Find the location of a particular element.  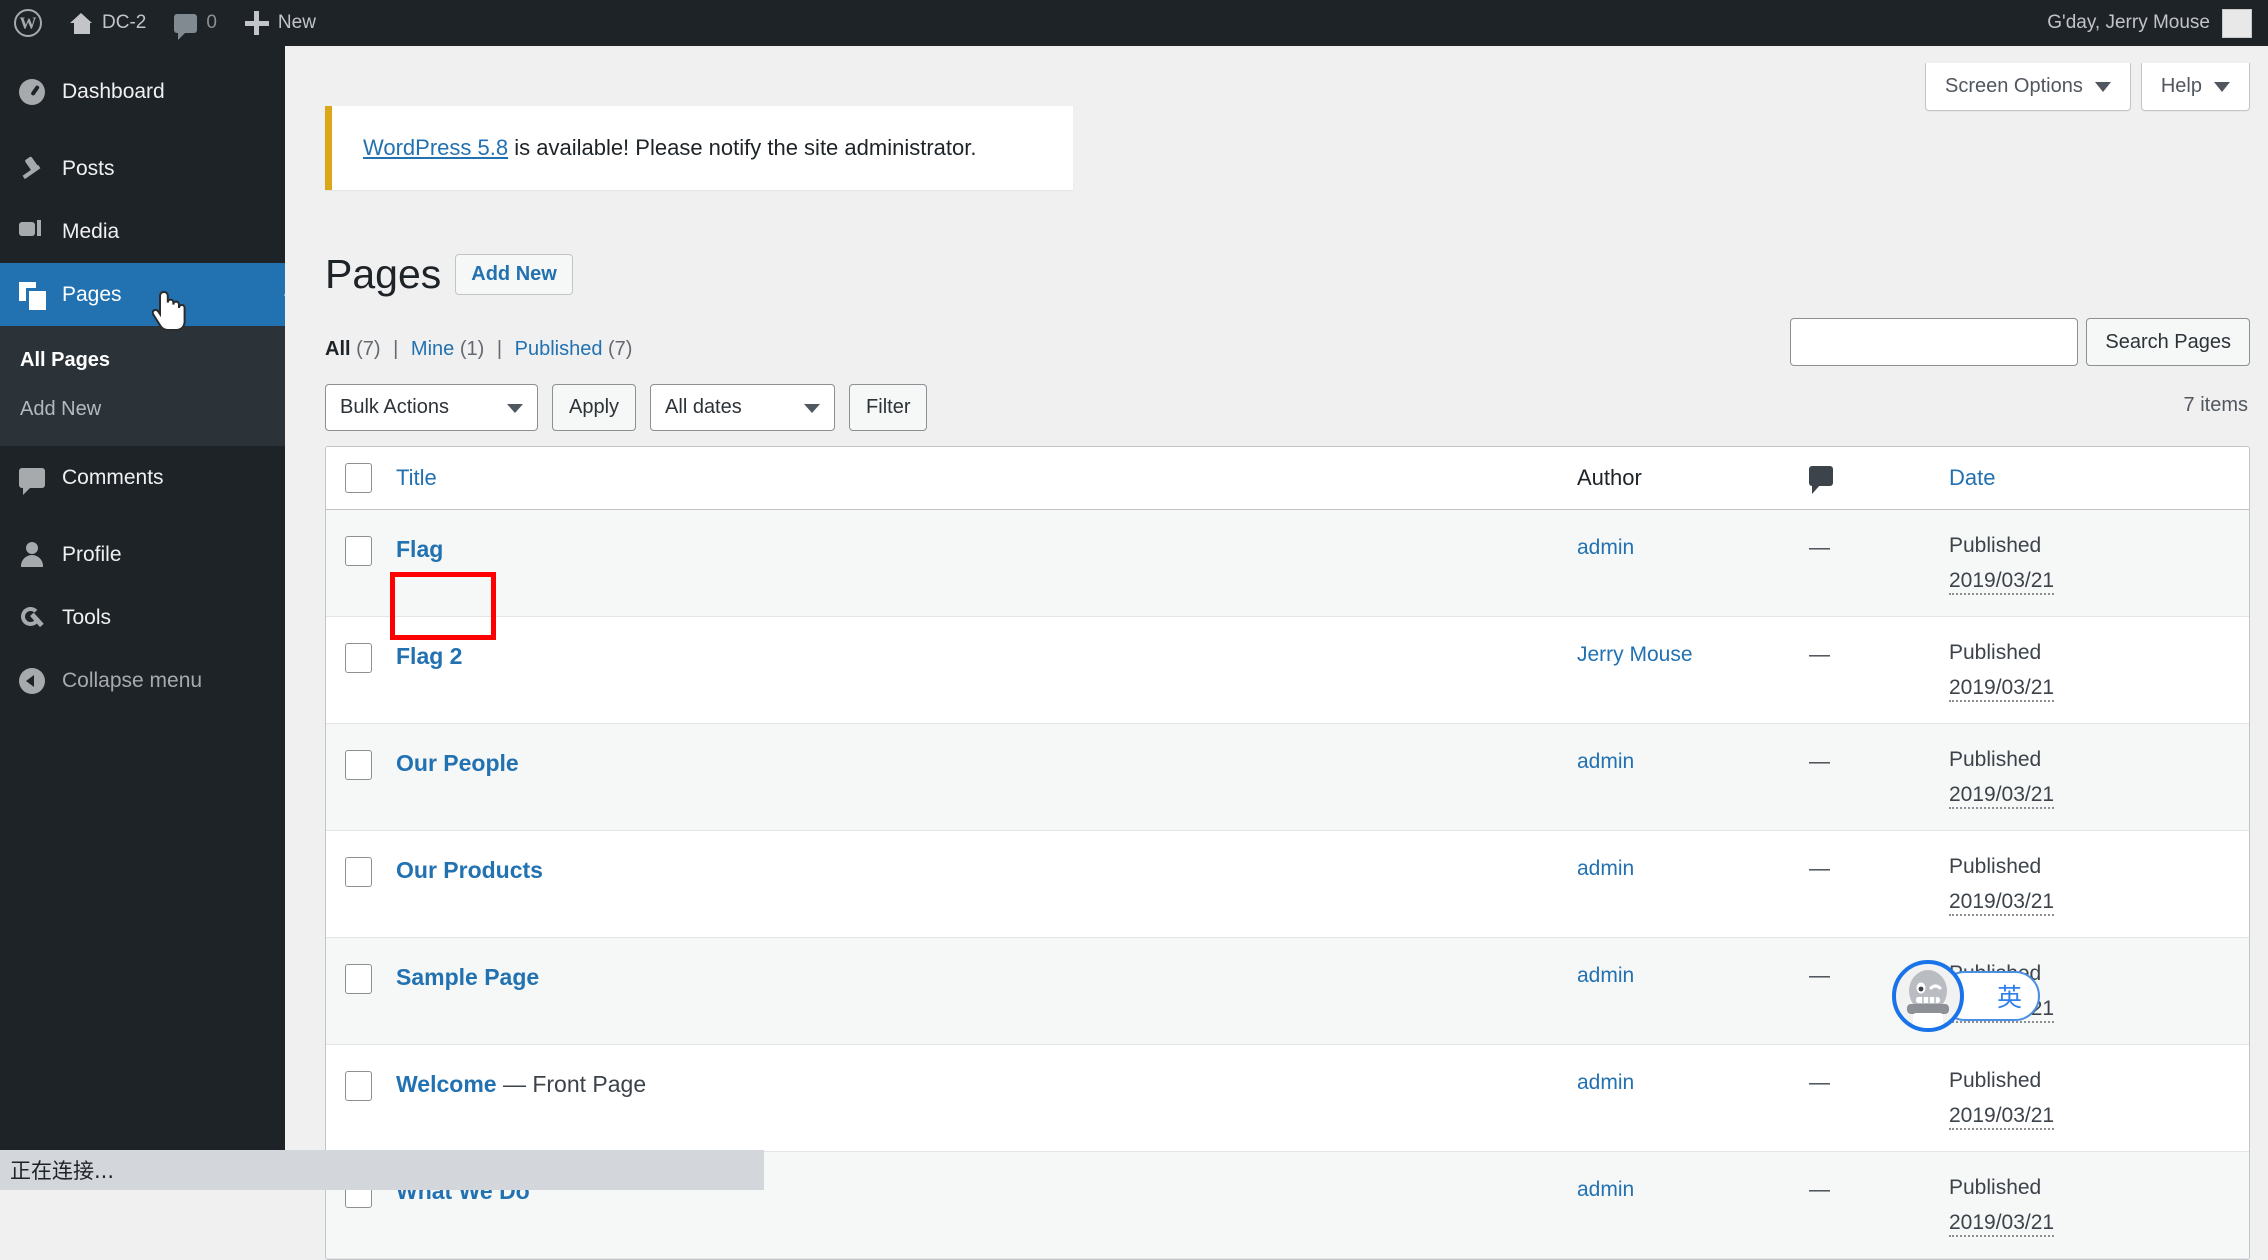

filter-button: Filter is located at coordinates (888, 407).